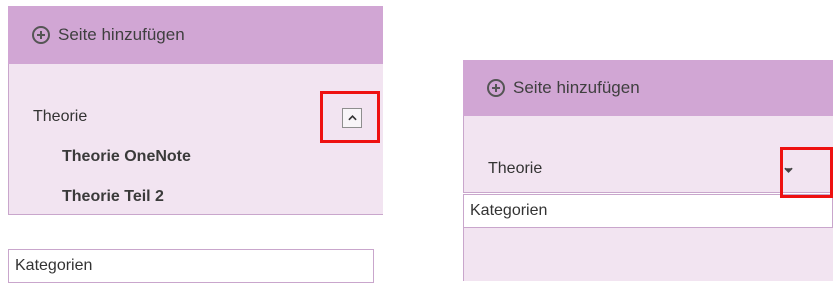 The width and height of the screenshot is (833, 283). What do you see at coordinates (648, 254) in the screenshot?
I see `lower-area` at bounding box center [648, 254].